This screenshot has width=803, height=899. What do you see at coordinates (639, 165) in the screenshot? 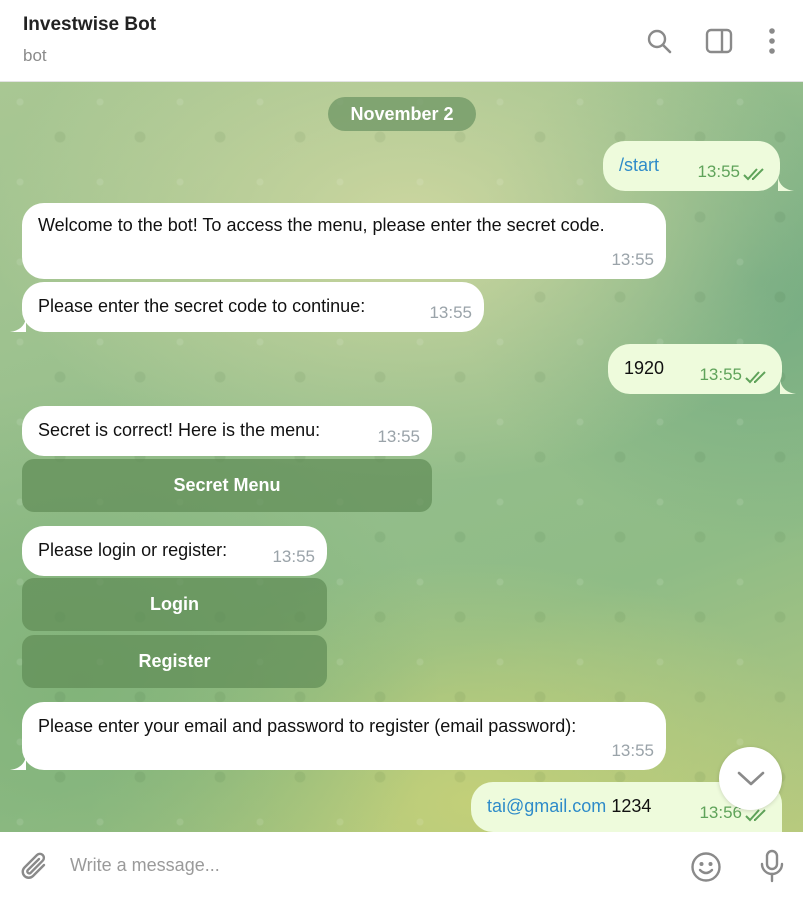
I see `command-link: /start` at bounding box center [639, 165].